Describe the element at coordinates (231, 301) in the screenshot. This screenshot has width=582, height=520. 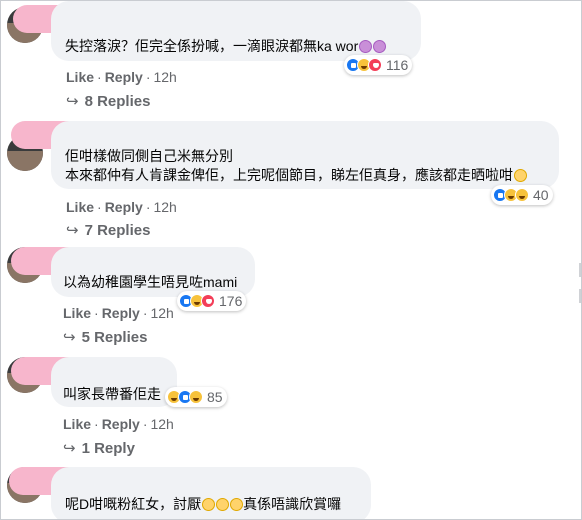
I see `reaction-count: 176` at that location.